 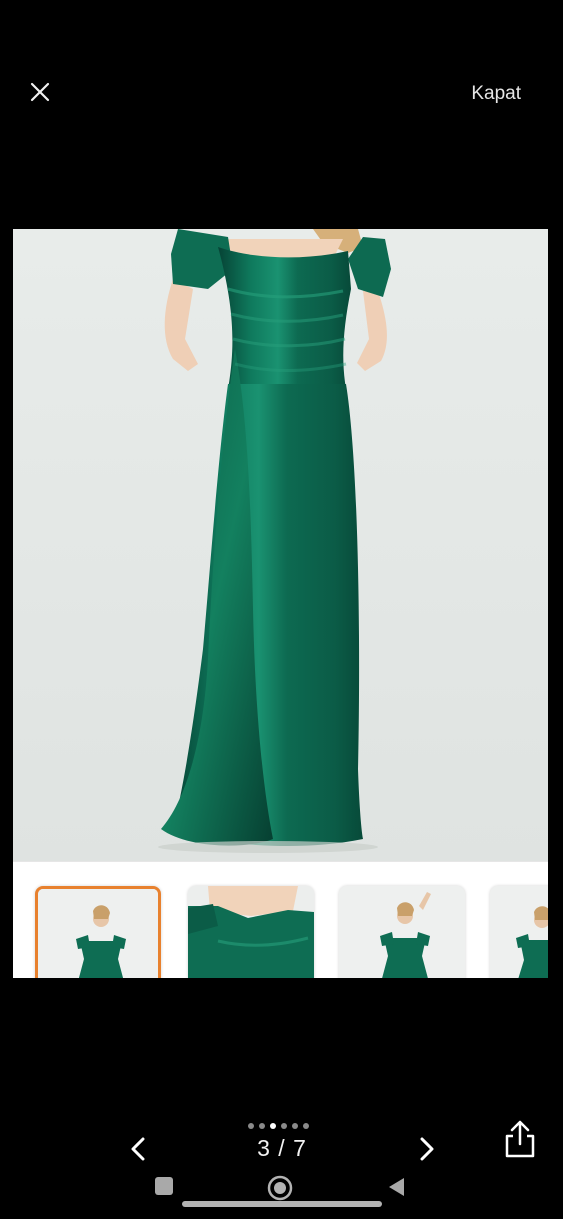 I want to click on chevron-left-icon, so click(x=138, y=1149).